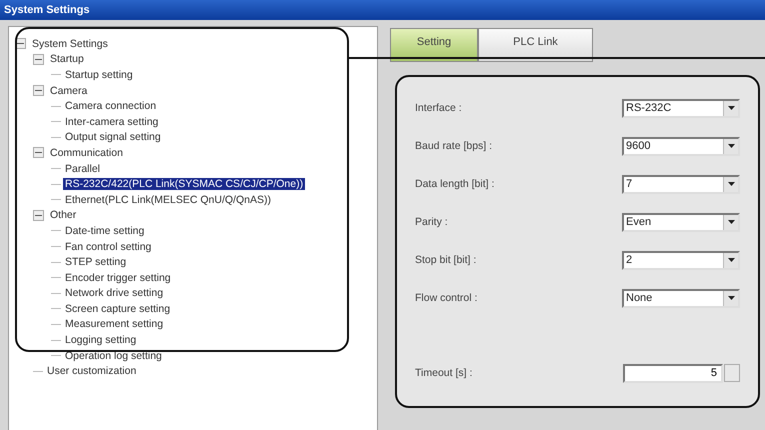  I want to click on dropdown: 9600, so click(681, 146).